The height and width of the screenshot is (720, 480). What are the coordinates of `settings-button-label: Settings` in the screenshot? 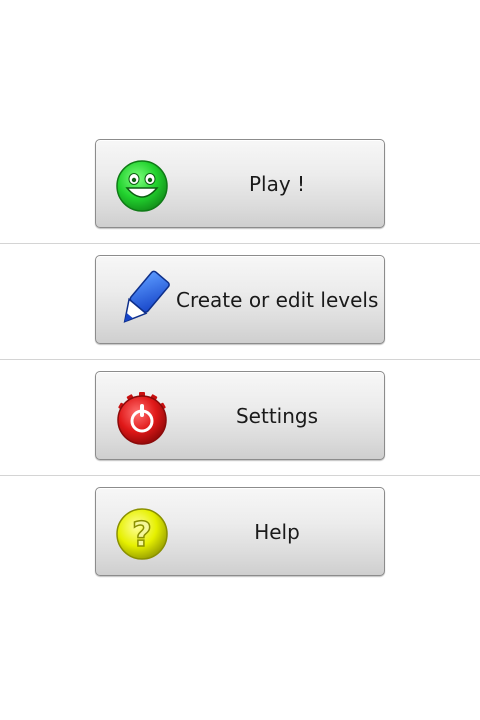 It's located at (277, 416).